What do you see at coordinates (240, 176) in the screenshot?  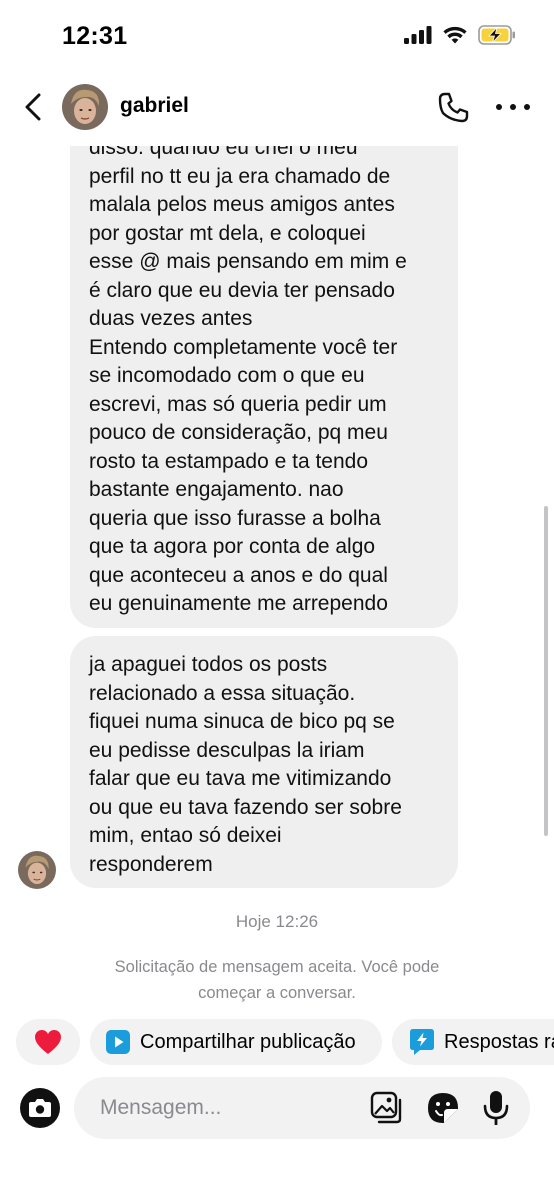 I see `message-line: perfil no tt eu ja era chamado de` at bounding box center [240, 176].